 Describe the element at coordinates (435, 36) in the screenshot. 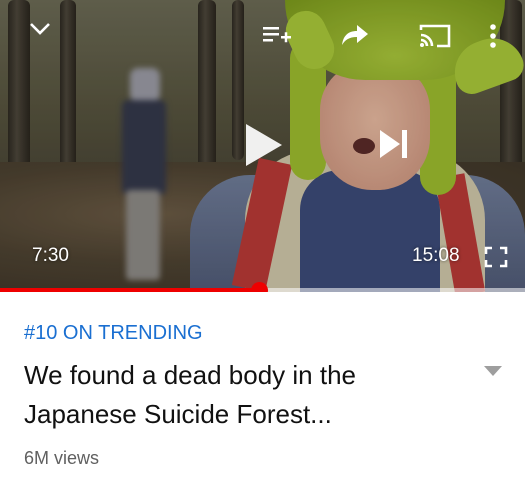

I see `cast-icon` at that location.